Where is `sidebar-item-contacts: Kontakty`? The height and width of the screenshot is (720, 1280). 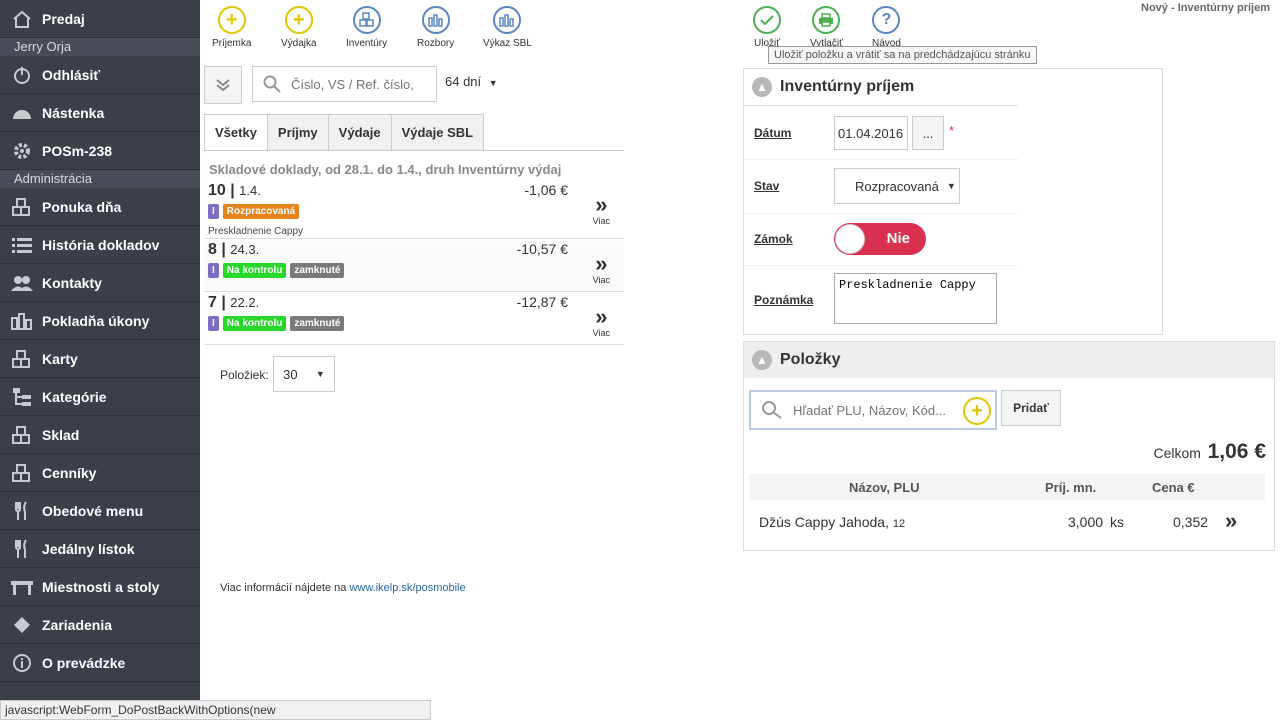 sidebar-item-contacts: Kontakty is located at coordinates (100, 283).